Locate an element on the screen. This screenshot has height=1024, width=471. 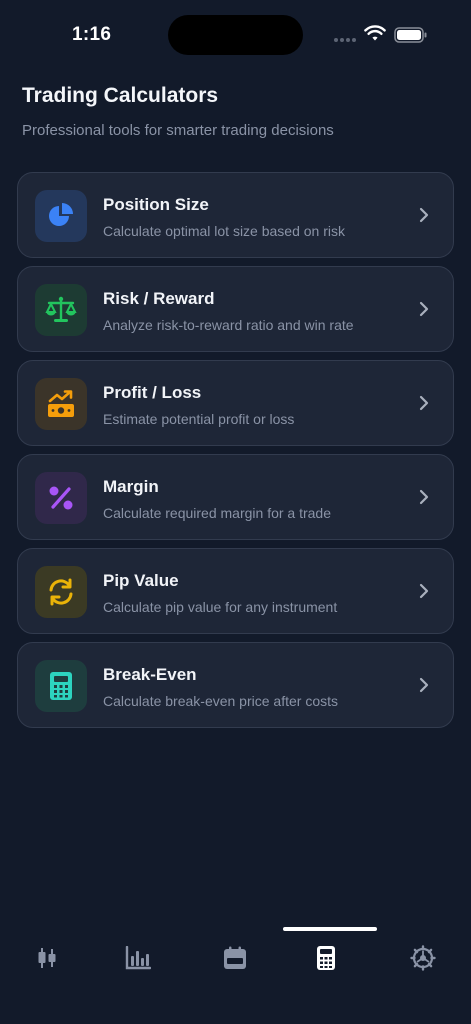
tab-calendar is located at coordinates (235, 958).